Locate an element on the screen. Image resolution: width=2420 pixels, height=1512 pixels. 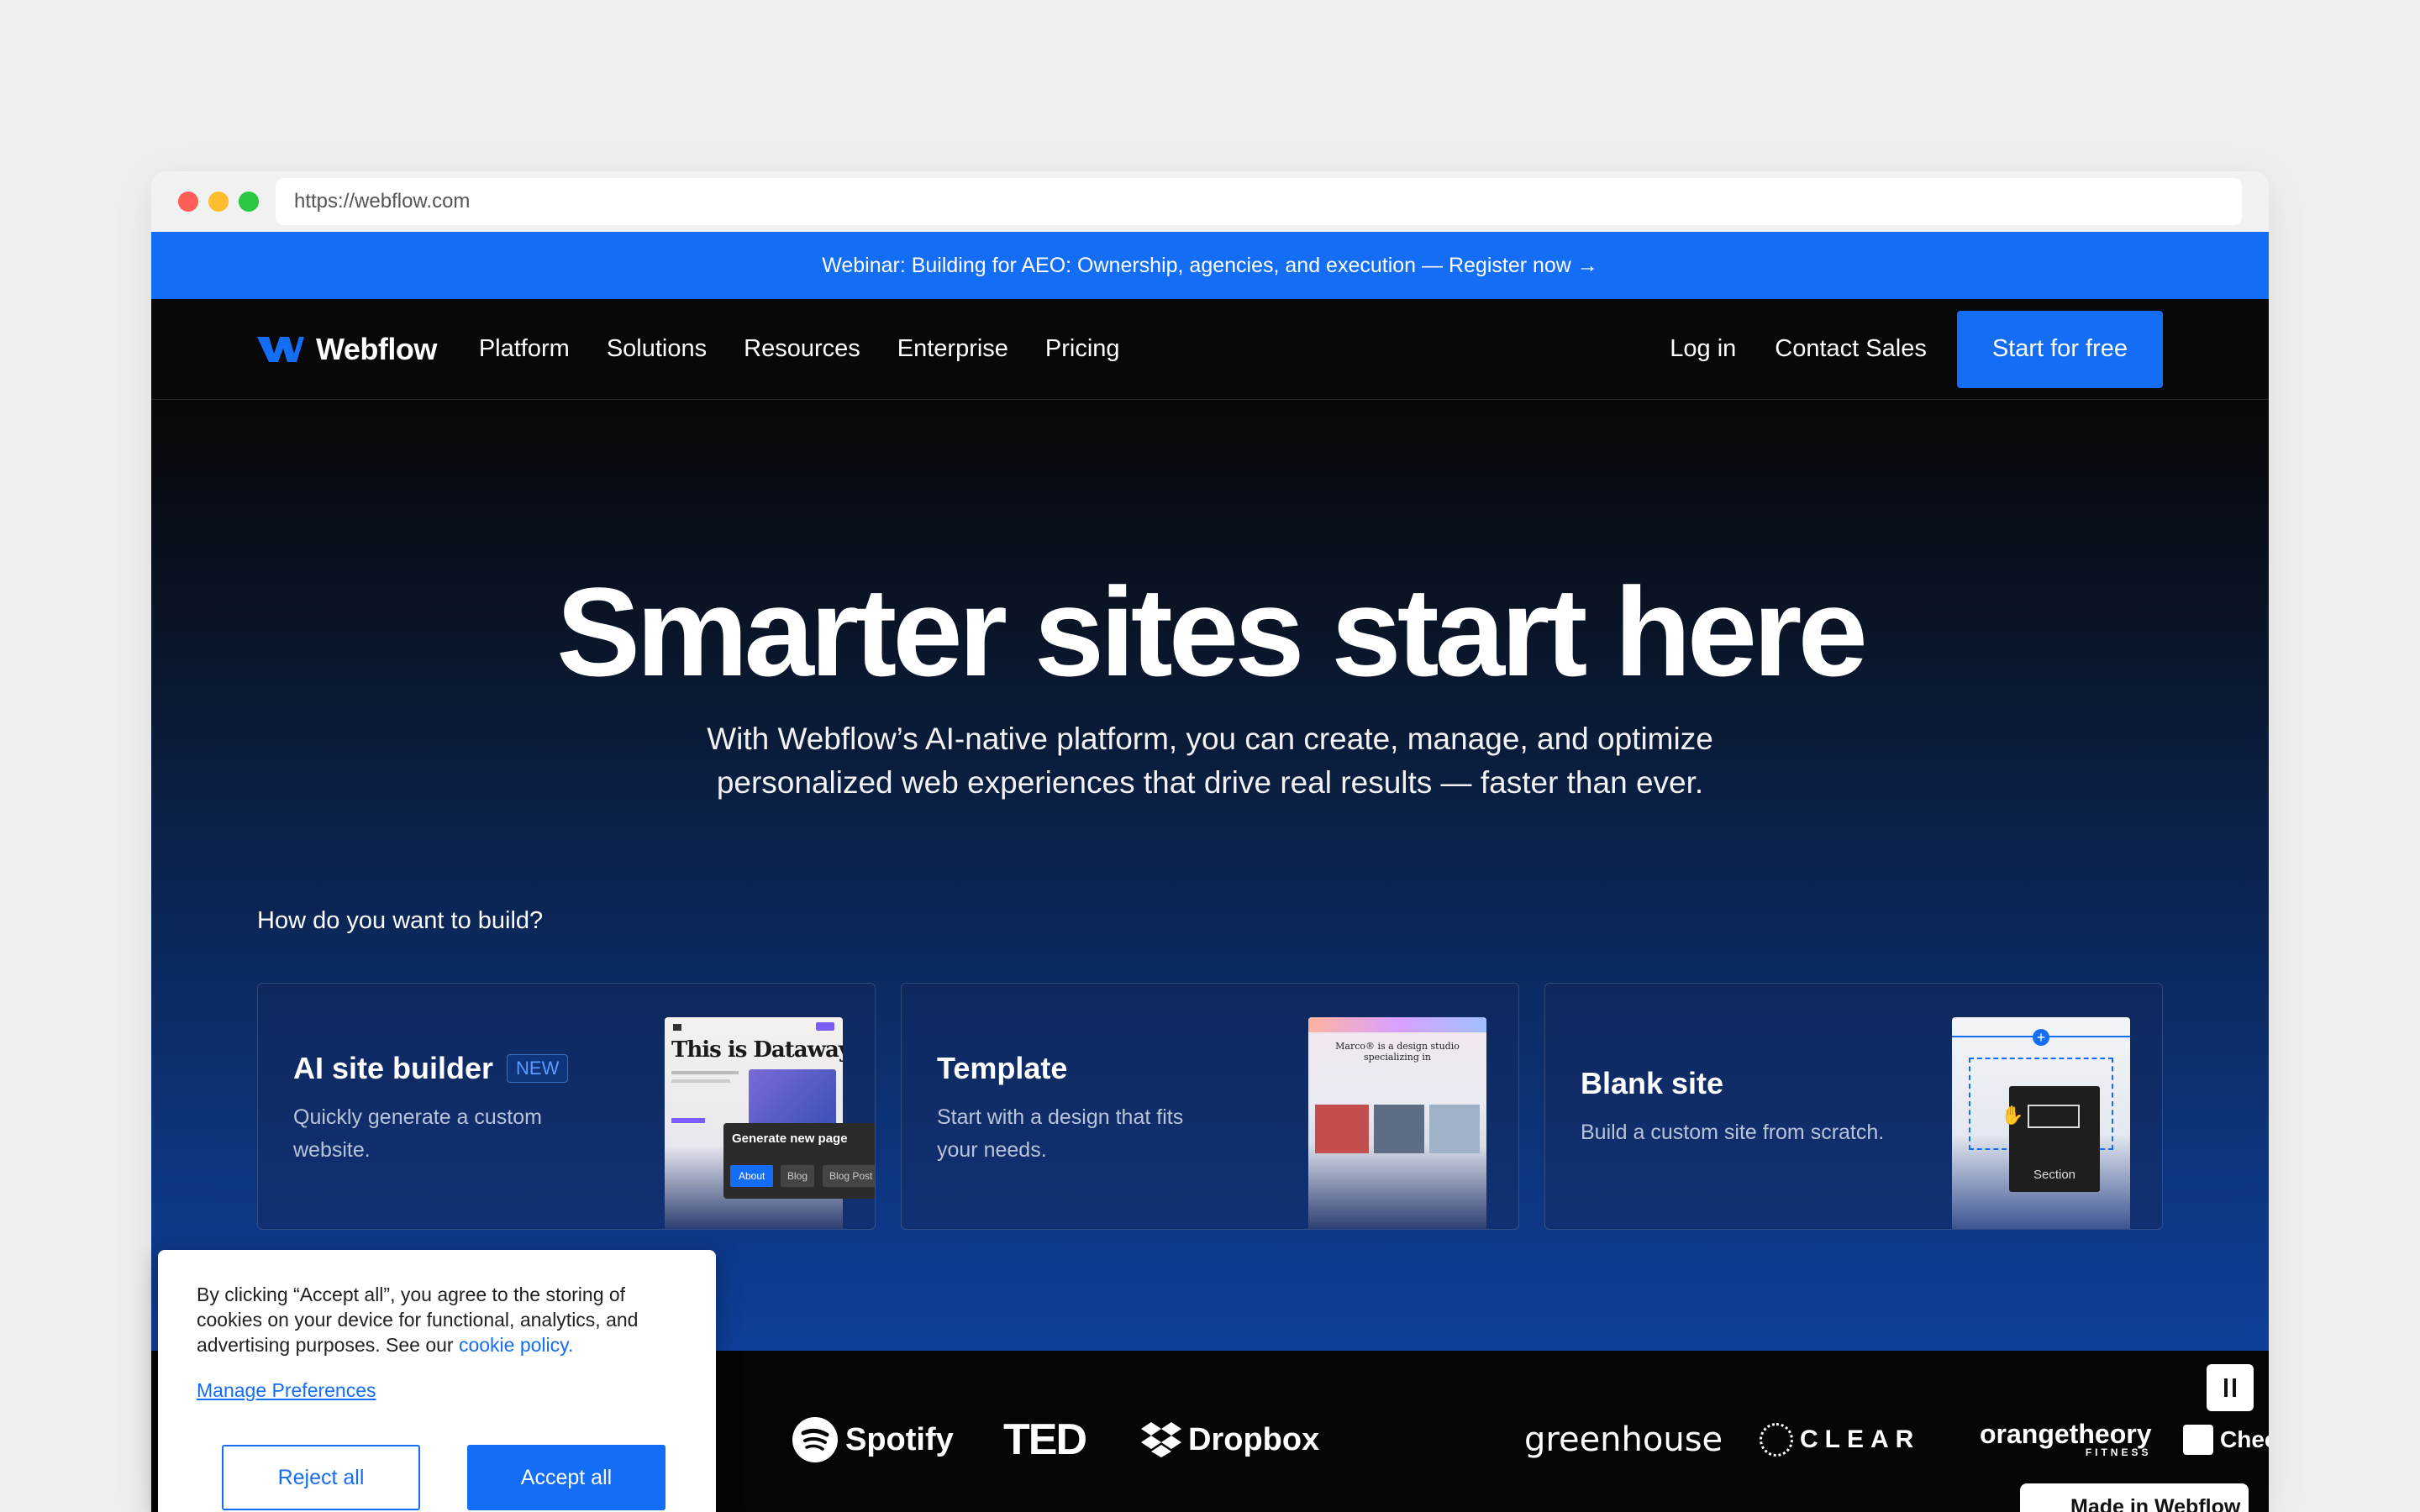
nav-actions: Log in Contact Sales Start for free is located at coordinates (1917, 349).